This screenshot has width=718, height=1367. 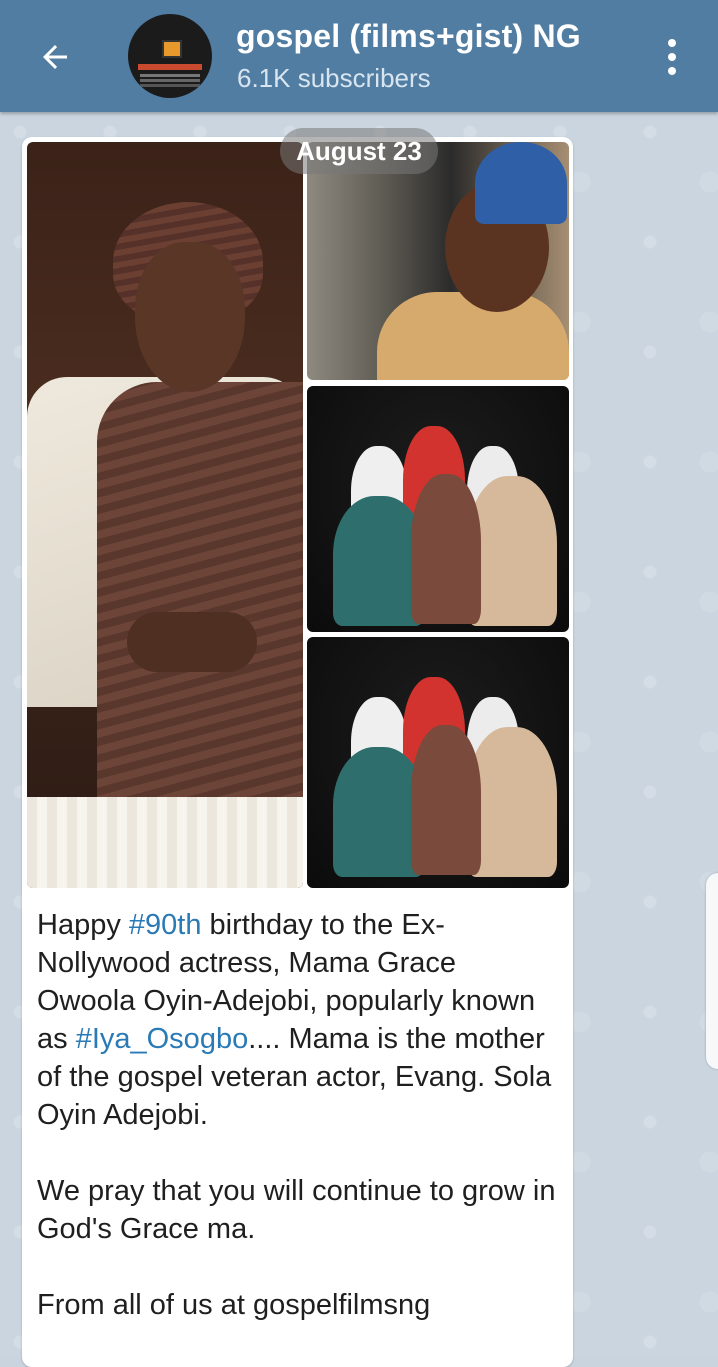 What do you see at coordinates (712, 971) in the screenshot?
I see `side-scroll-handle` at bounding box center [712, 971].